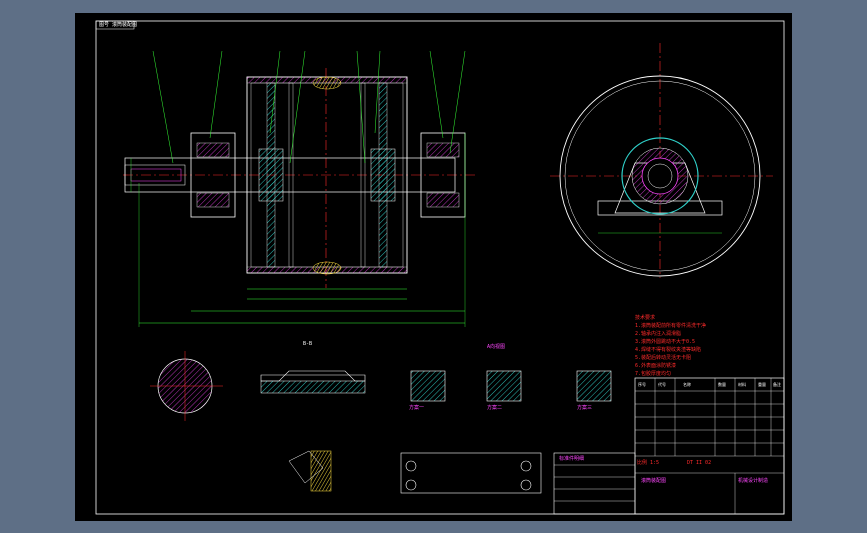 This screenshot has width=867, height=533. I want to click on bom-header-1: 序号, so click(642, 384).